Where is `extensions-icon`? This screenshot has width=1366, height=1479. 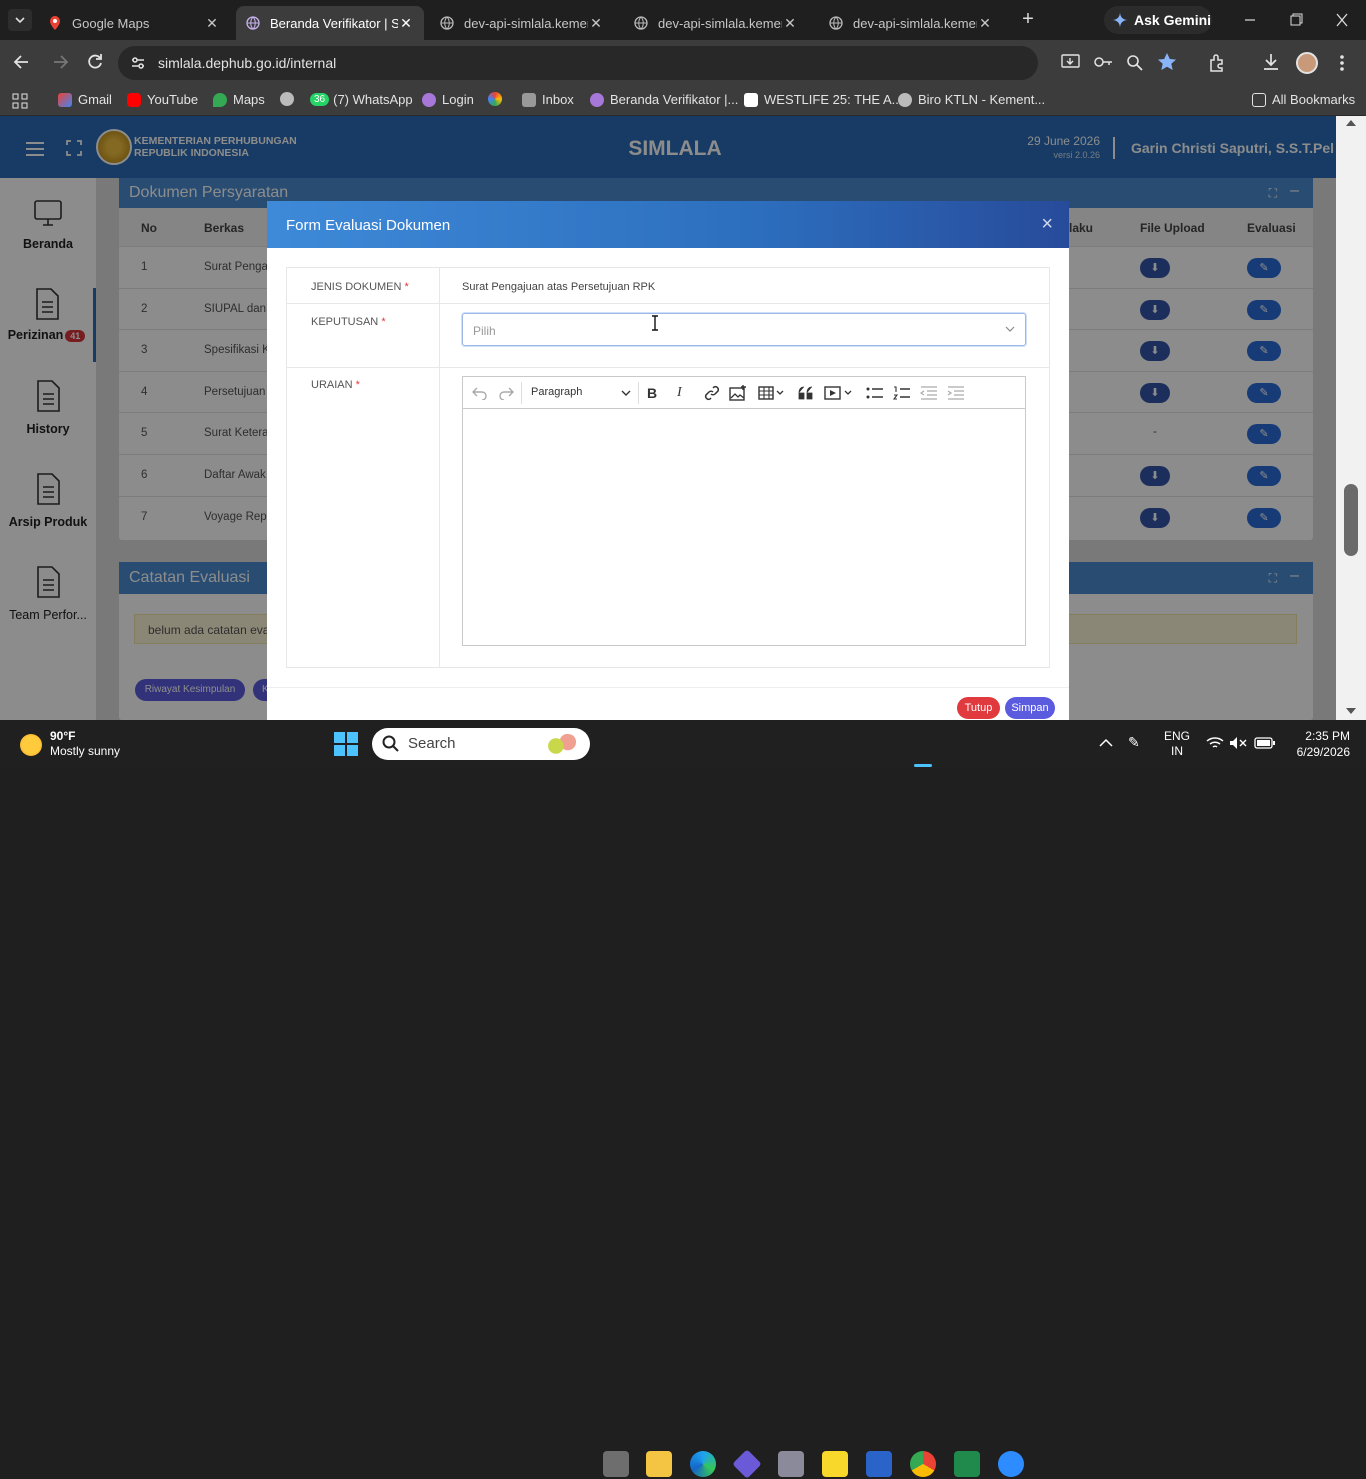 extensions-icon is located at coordinates (1218, 63).